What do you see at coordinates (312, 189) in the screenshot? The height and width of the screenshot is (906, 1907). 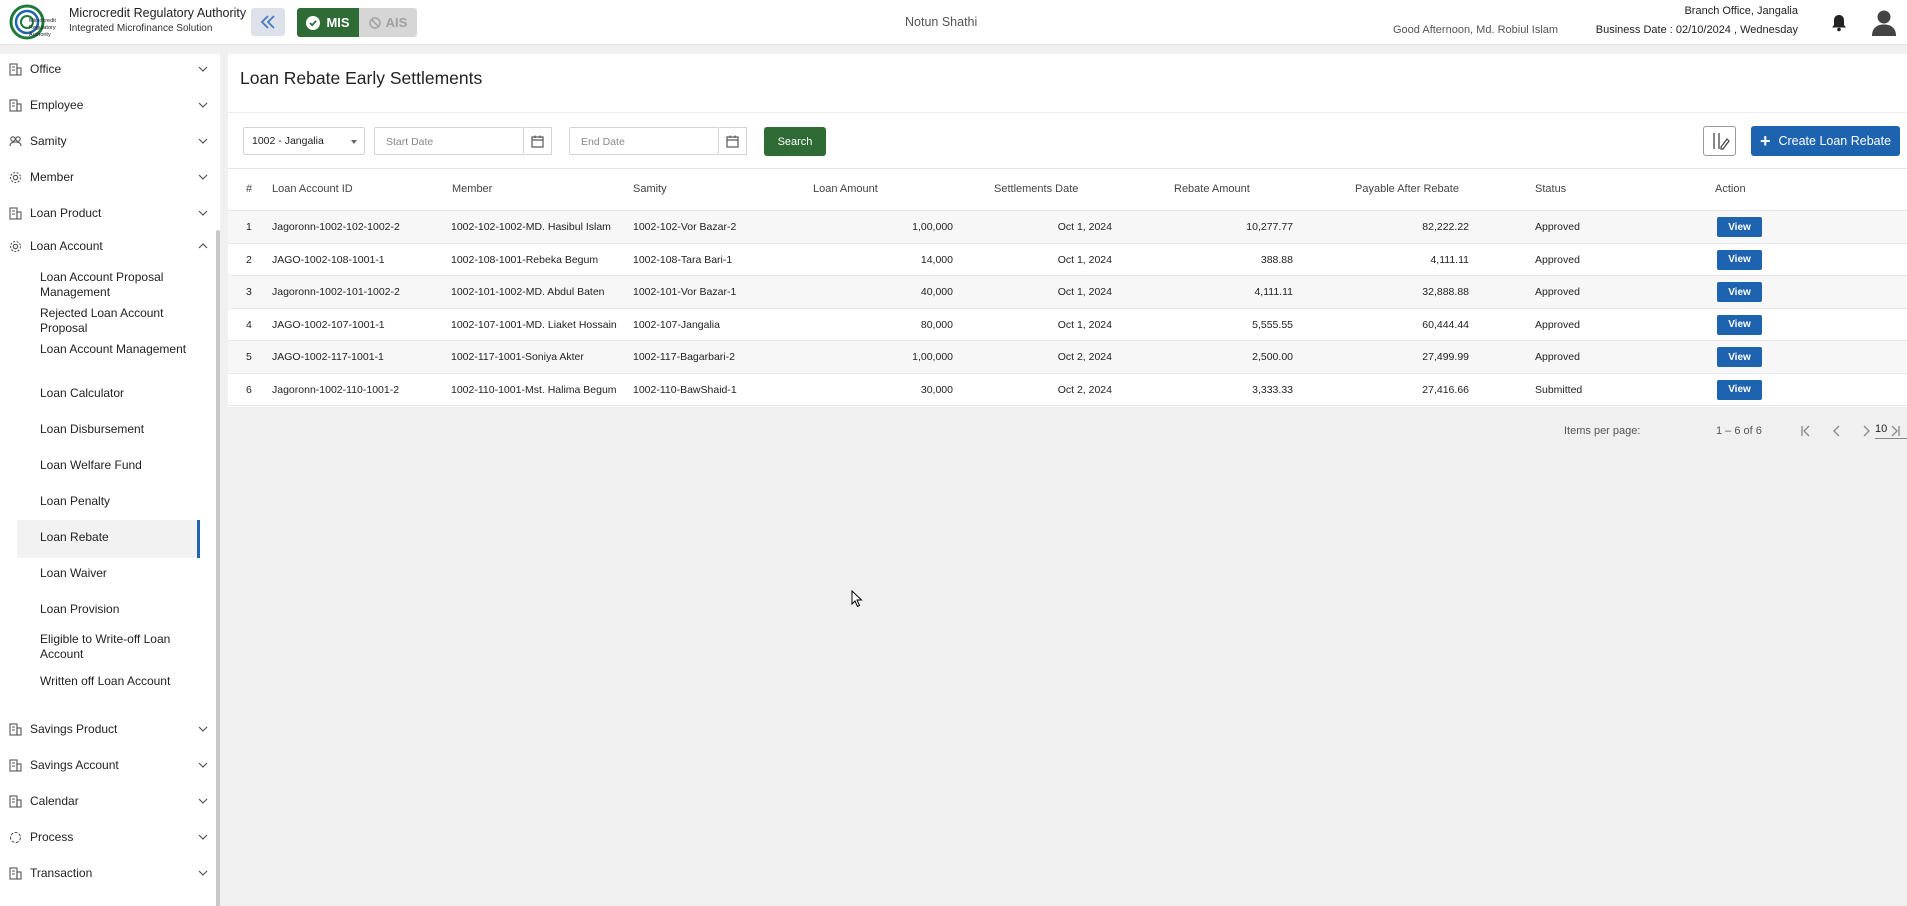 I see `column-header-loan-account-id: Loan Account ID` at bounding box center [312, 189].